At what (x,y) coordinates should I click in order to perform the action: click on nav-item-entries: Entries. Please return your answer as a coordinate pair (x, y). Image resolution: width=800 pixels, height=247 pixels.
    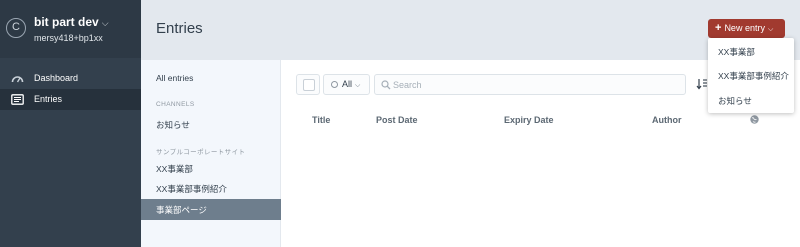
    Looking at the image, I should click on (70, 99).